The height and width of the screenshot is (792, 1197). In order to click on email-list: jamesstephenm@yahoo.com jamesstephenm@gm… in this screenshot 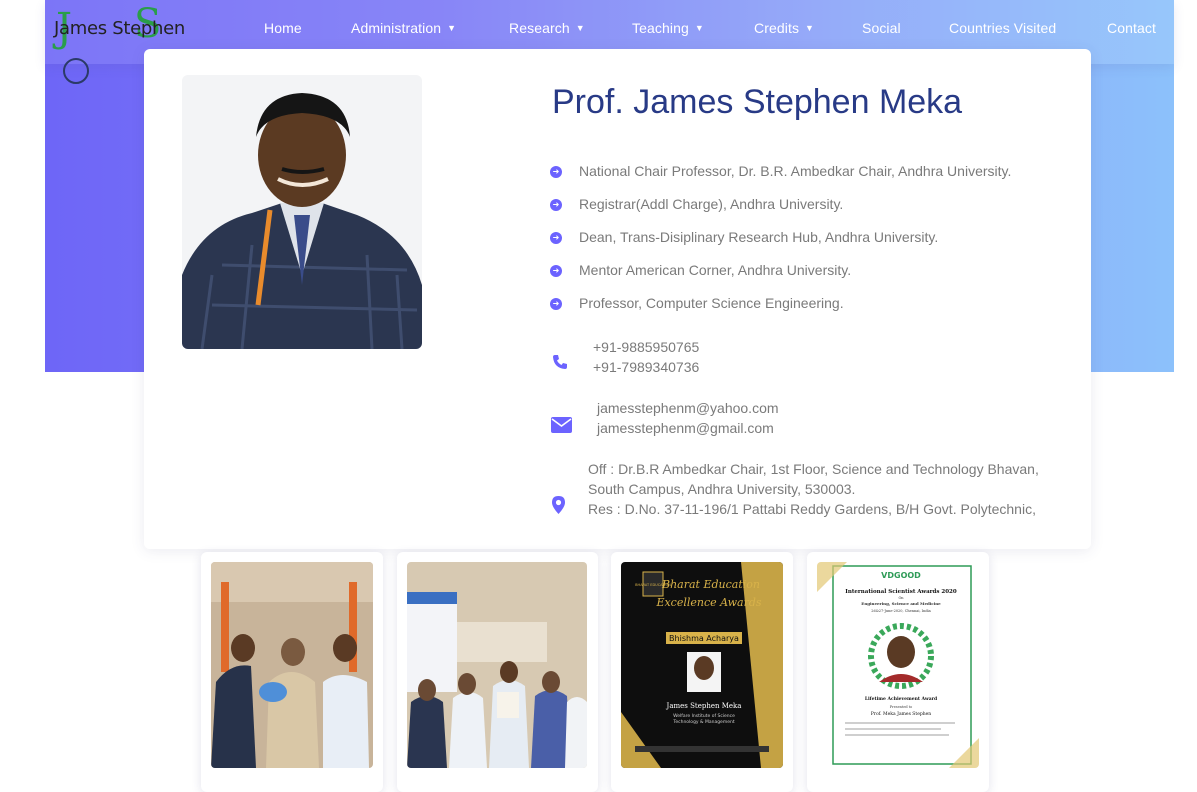, I will do `click(688, 418)`.